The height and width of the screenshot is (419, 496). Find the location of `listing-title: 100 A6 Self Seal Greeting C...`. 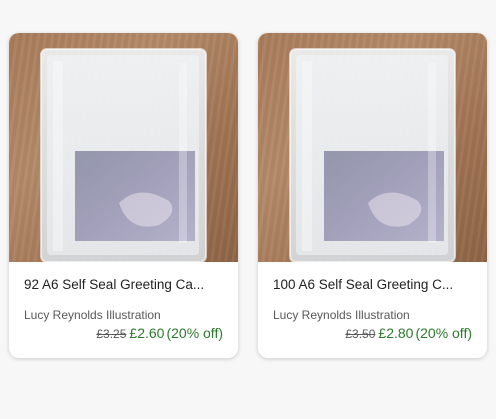

listing-title: 100 A6 Self Seal Greeting C... is located at coordinates (372, 285).